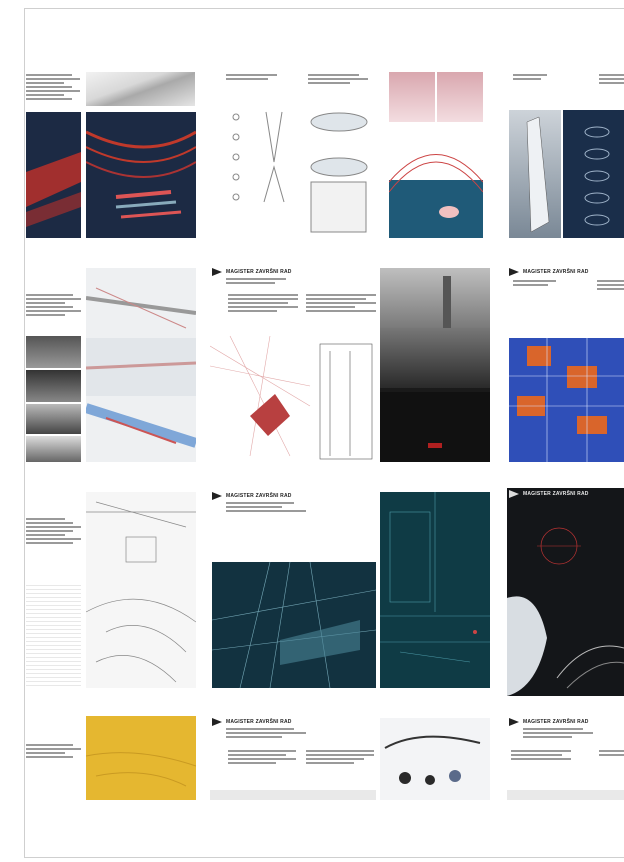  What do you see at coordinates (53, 189) in the screenshot?
I see `red-stripes-graphic` at bounding box center [53, 189].